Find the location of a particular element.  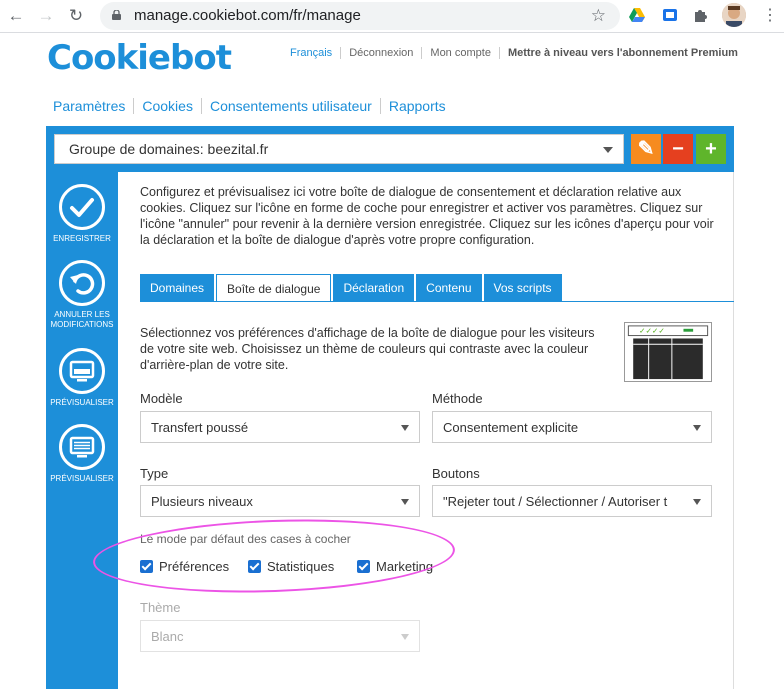

checkmark-icon is located at coordinates (82, 207).